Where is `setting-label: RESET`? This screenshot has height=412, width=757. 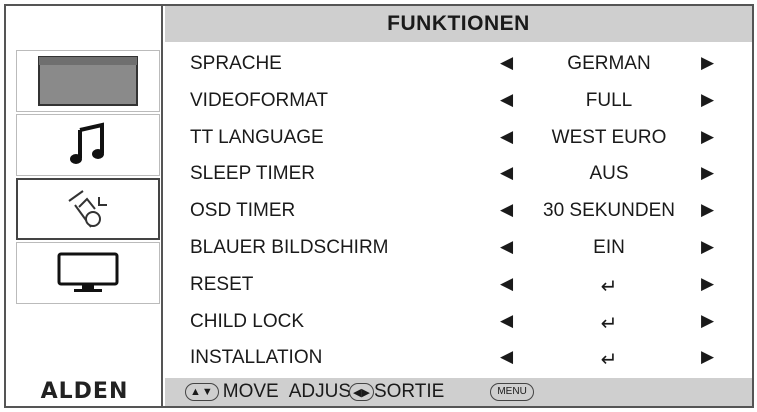 setting-label: RESET is located at coordinates (222, 284).